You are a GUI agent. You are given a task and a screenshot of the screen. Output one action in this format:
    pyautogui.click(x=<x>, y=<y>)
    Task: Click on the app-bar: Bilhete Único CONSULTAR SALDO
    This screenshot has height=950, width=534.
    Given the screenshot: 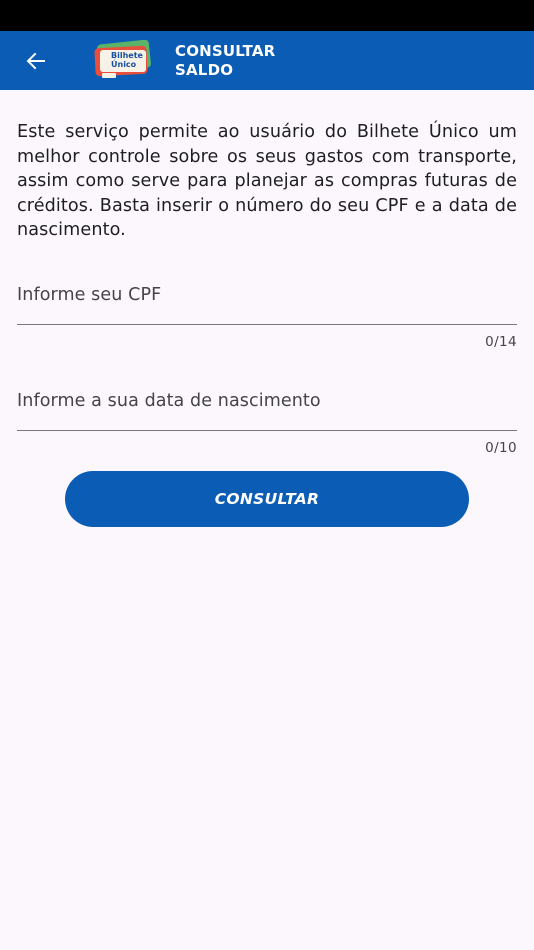 What is the action you would take?
    pyautogui.click(x=267, y=60)
    